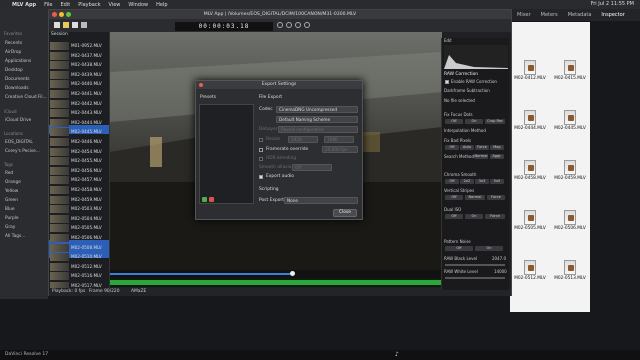 This screenshot has width=640, height=360. What do you see at coordinates (13, 182) in the screenshot?
I see `tag-orange: Orange` at bounding box center [13, 182].